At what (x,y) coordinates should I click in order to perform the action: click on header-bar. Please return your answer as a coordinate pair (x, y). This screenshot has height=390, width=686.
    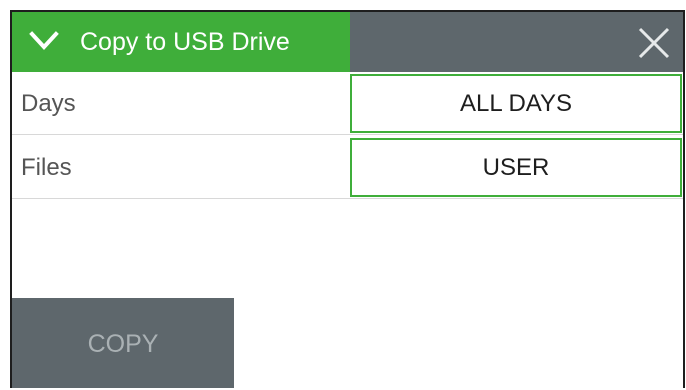
    Looking at the image, I should click on (516, 42).